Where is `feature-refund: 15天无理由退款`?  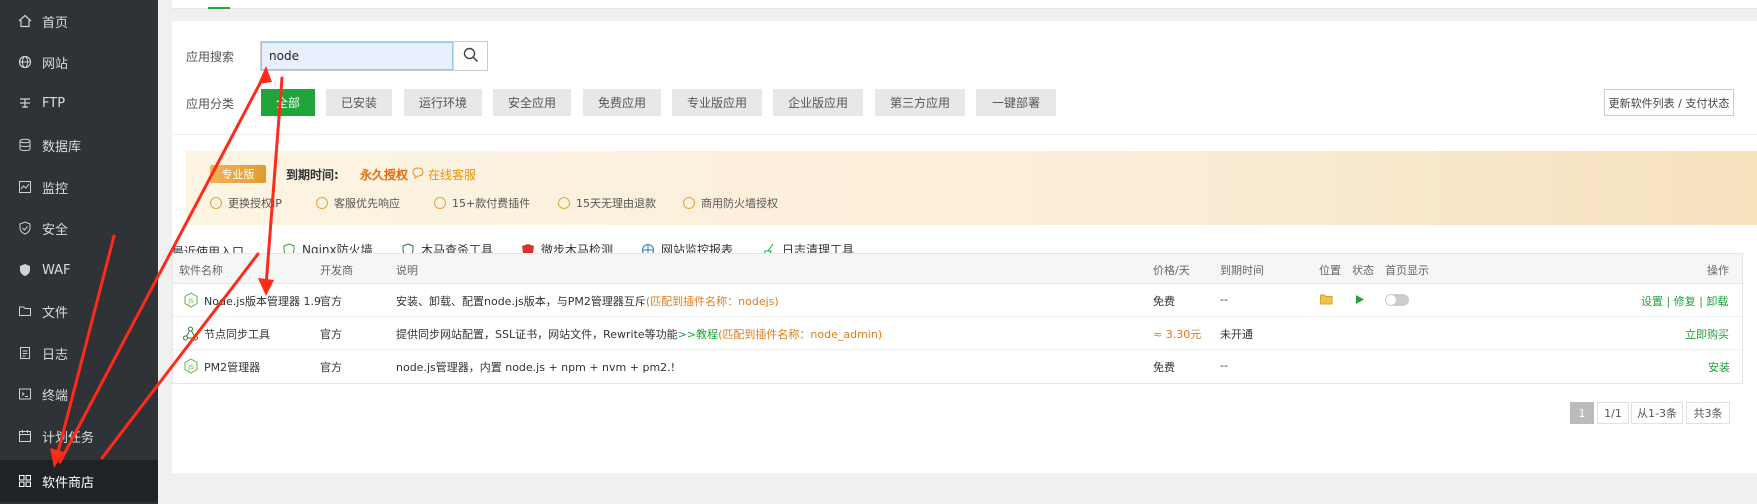
feature-refund: 15天无理由退款 is located at coordinates (607, 203).